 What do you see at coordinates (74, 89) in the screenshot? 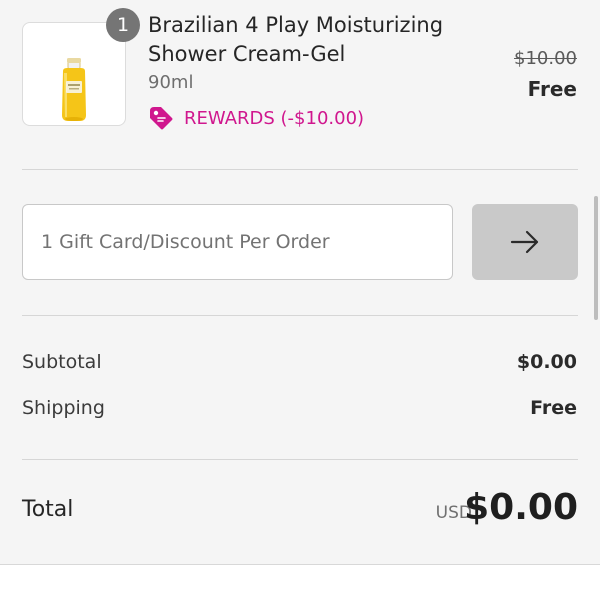
I see `shower-gel-bottle-image` at bounding box center [74, 89].